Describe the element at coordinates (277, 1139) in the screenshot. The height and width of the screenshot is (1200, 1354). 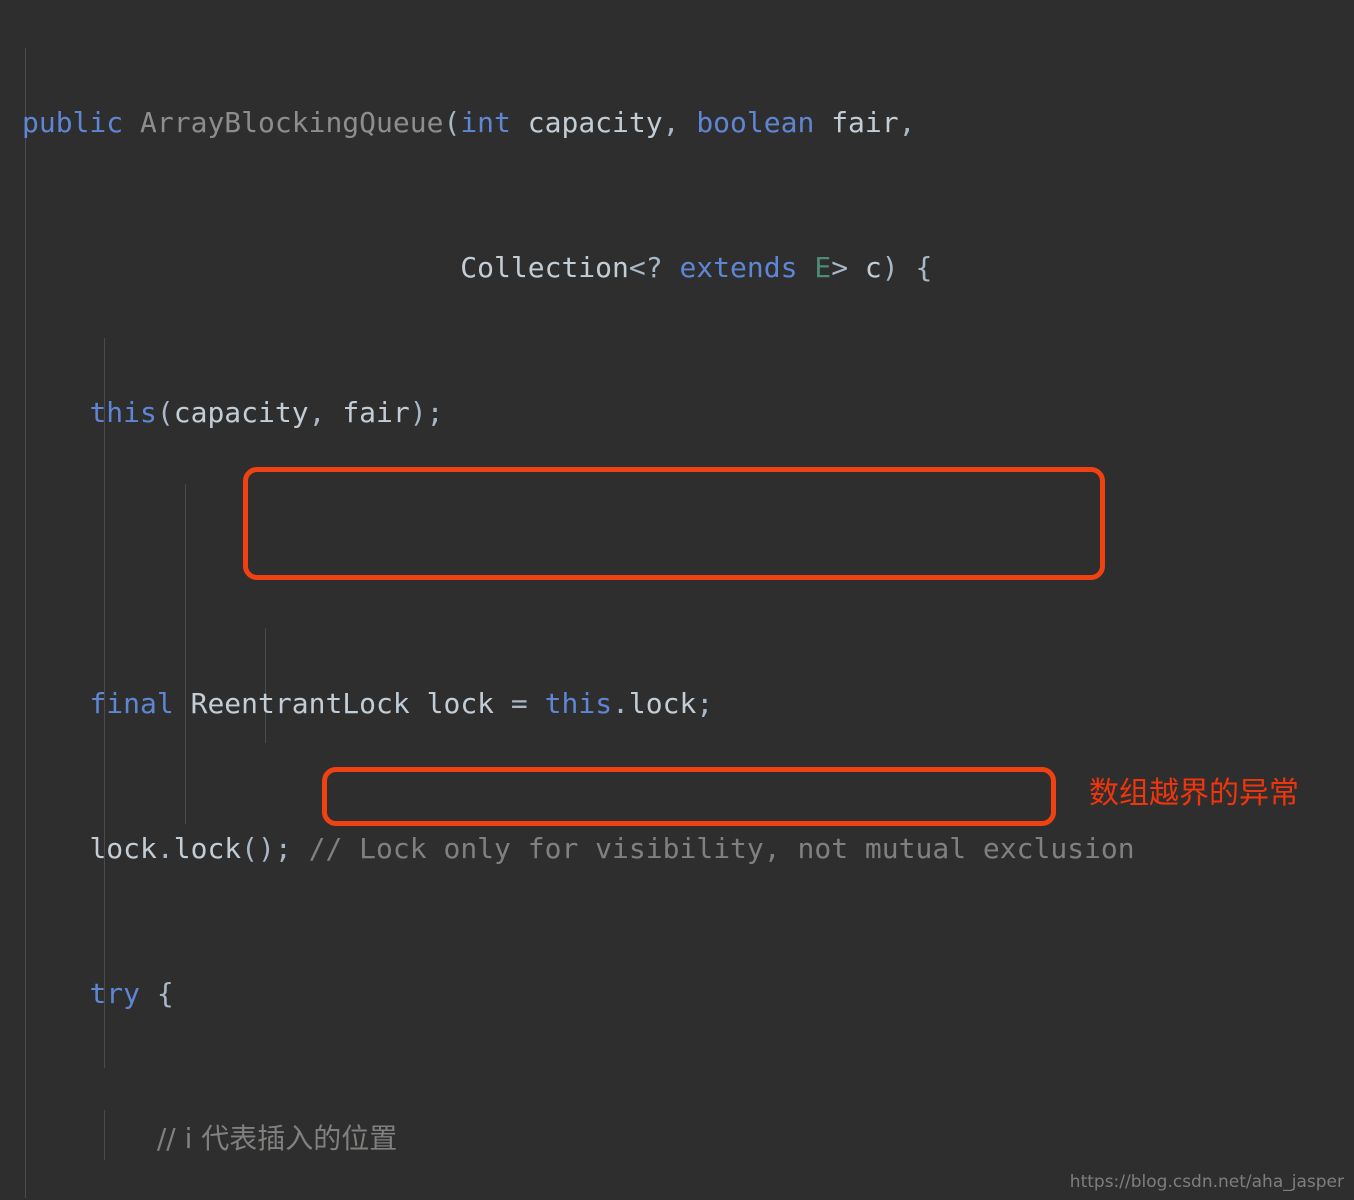
I see `comment-i-position: // i 代表插入的位置` at that location.